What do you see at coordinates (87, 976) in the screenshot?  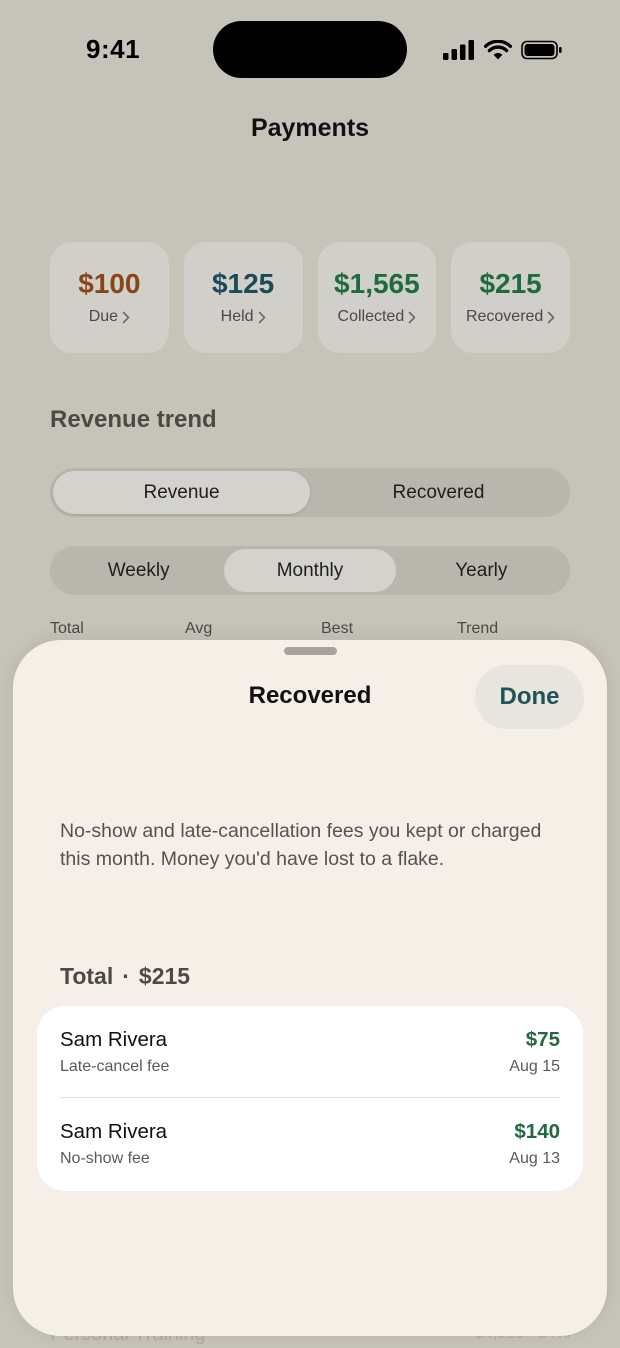 I see `total-label: Total` at bounding box center [87, 976].